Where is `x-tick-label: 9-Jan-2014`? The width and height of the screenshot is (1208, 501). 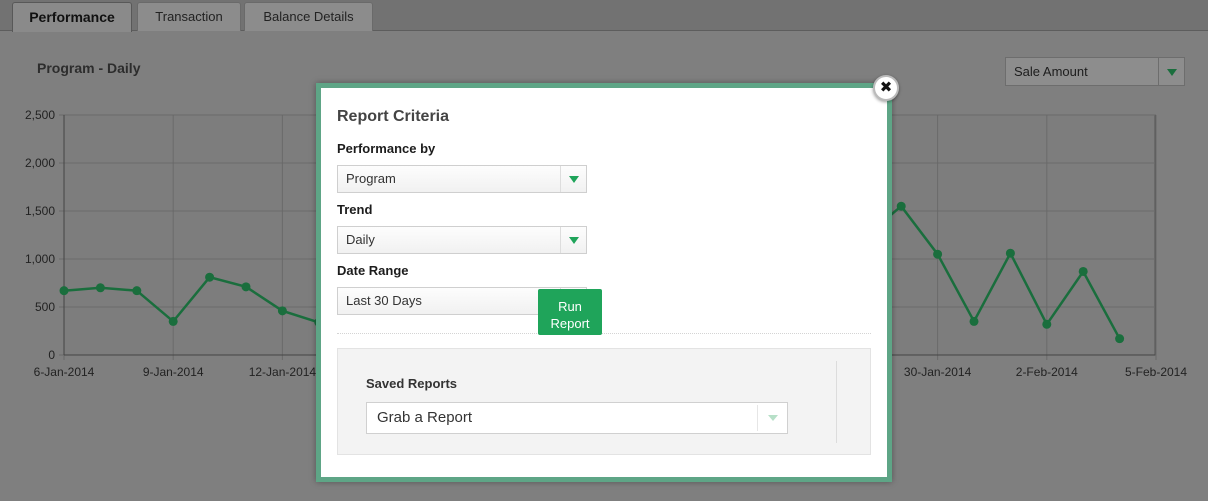
x-tick-label: 9-Jan-2014 is located at coordinates (173, 372).